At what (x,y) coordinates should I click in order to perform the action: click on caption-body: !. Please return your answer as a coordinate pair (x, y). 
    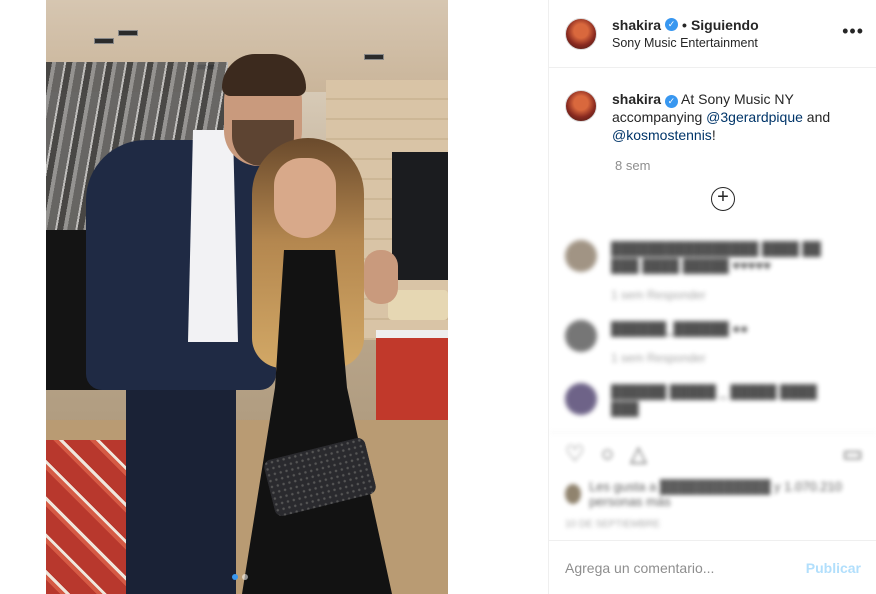
    Looking at the image, I should click on (713, 135).